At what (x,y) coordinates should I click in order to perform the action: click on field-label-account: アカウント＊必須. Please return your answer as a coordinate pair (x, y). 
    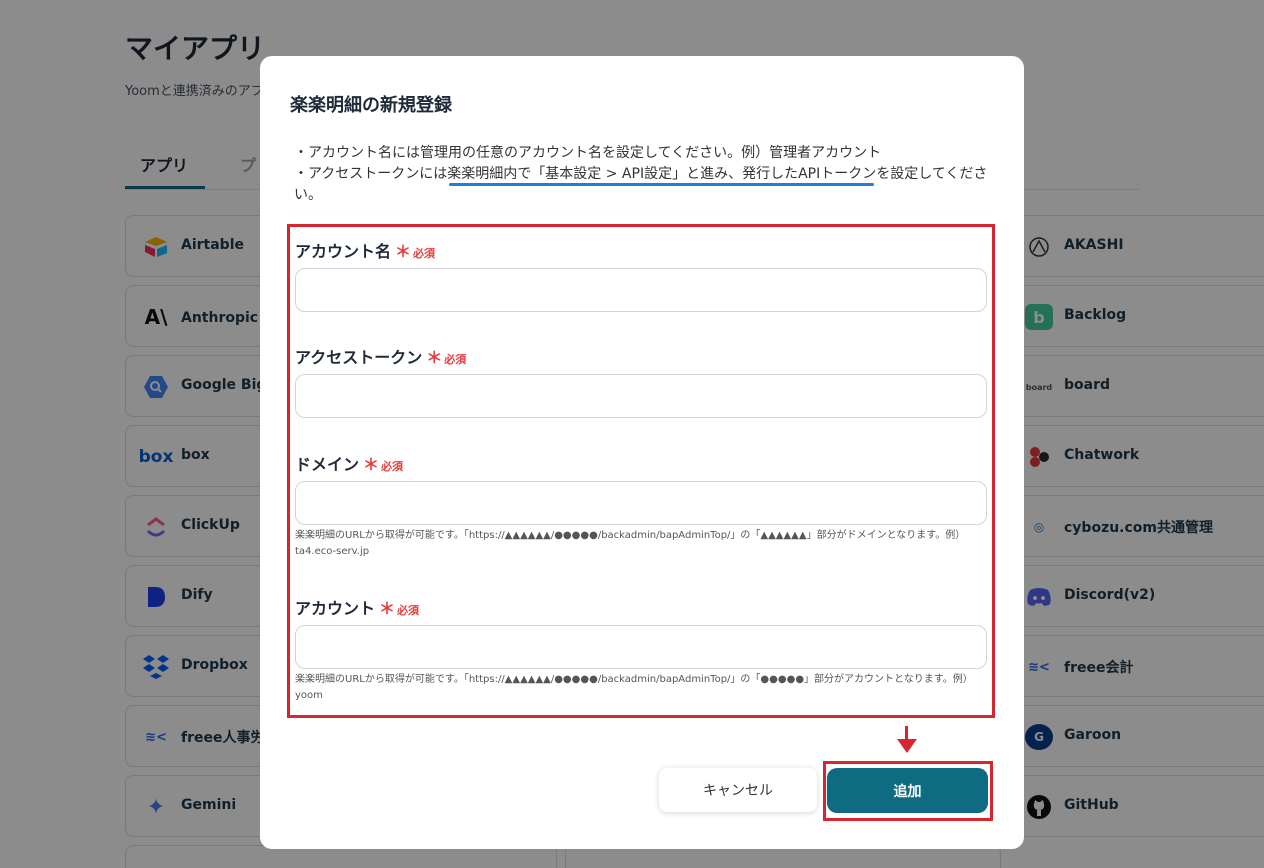
    Looking at the image, I should click on (357, 607).